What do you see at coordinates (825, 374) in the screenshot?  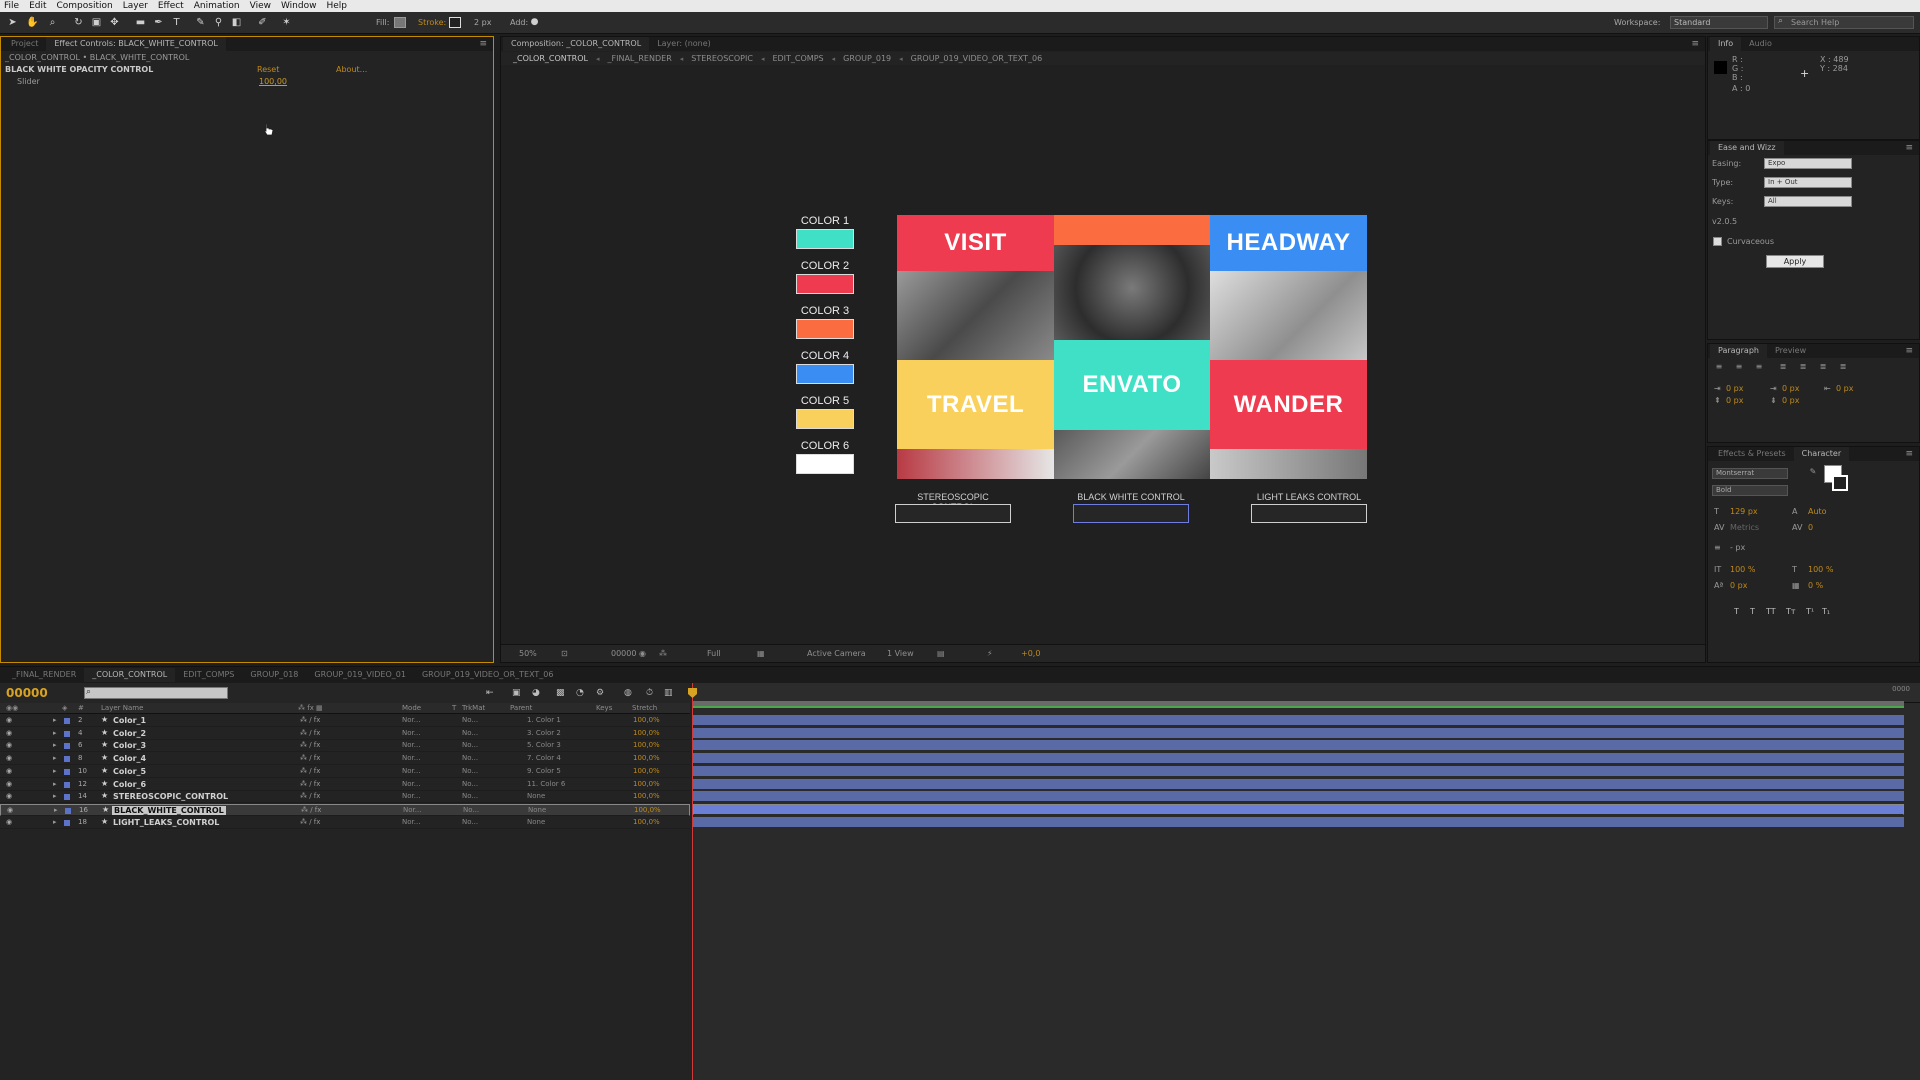 I see `color-4-swatch` at bounding box center [825, 374].